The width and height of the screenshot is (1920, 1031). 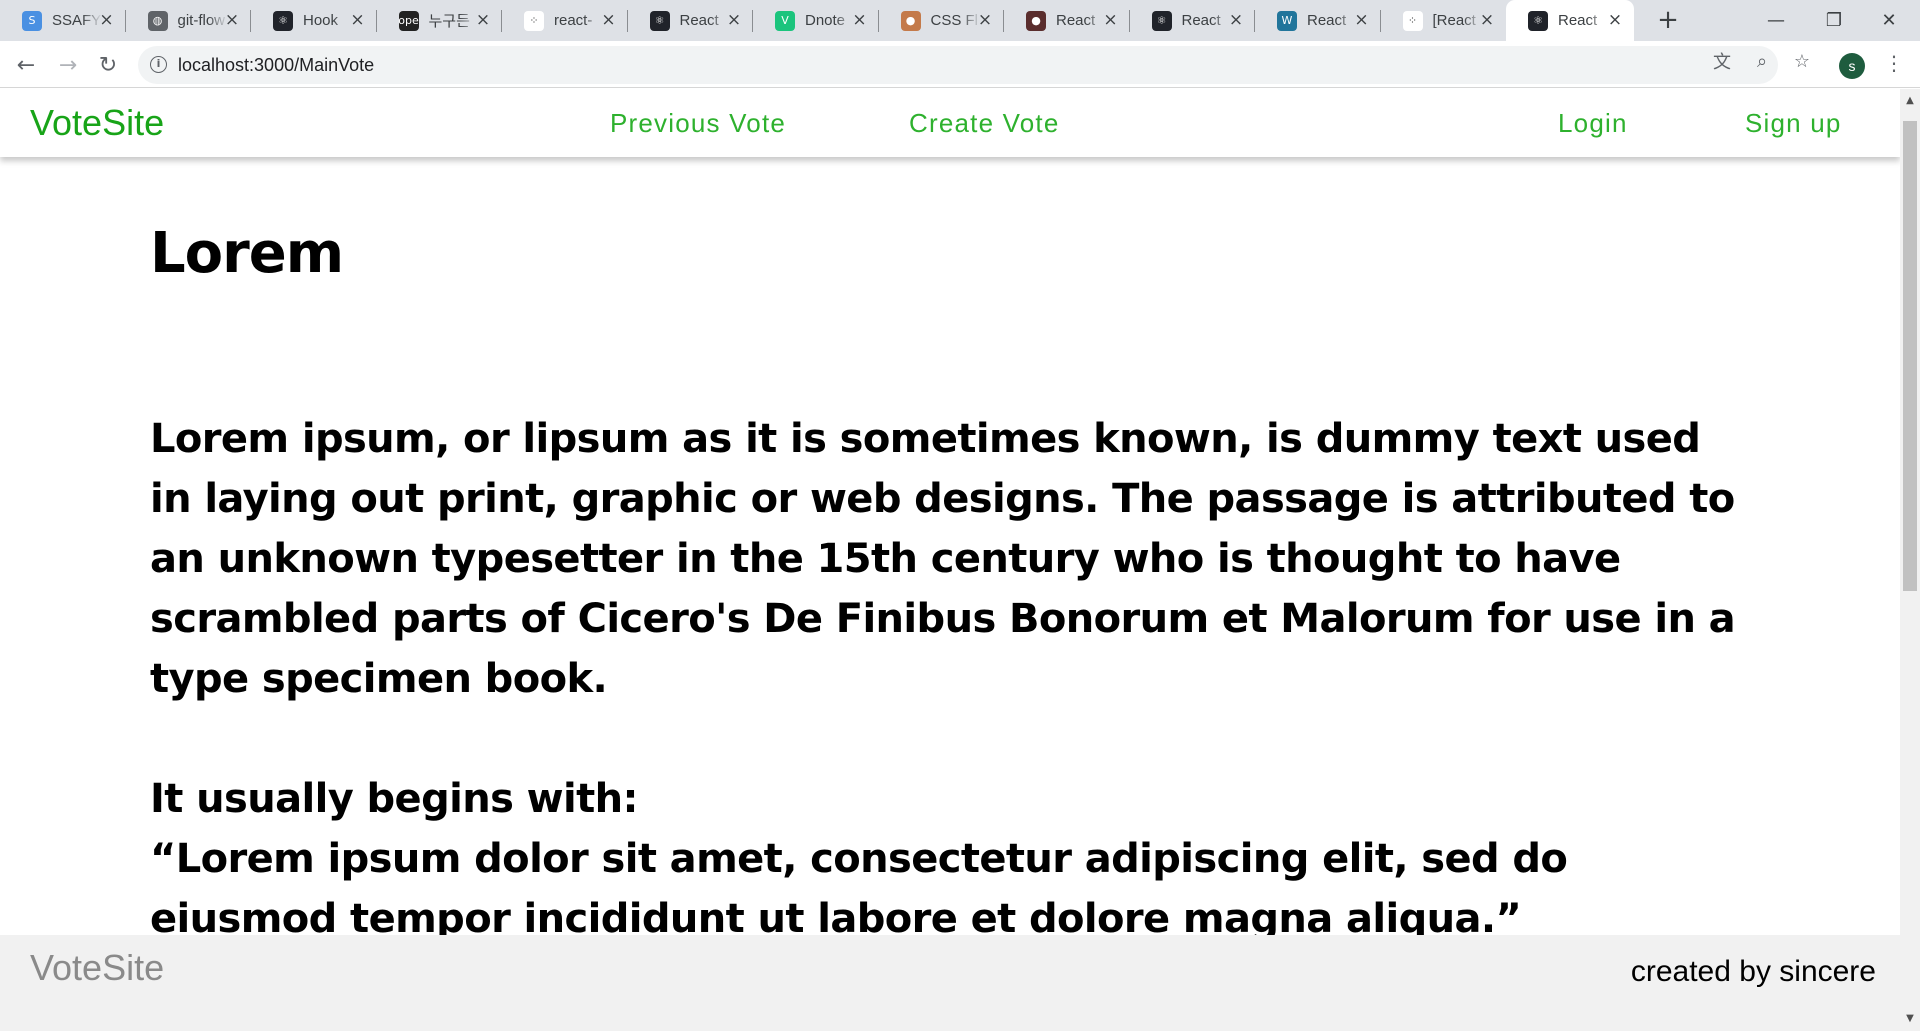 What do you see at coordinates (950, 983) in the screenshot?
I see `site-footer: VoteSite created by sincere` at bounding box center [950, 983].